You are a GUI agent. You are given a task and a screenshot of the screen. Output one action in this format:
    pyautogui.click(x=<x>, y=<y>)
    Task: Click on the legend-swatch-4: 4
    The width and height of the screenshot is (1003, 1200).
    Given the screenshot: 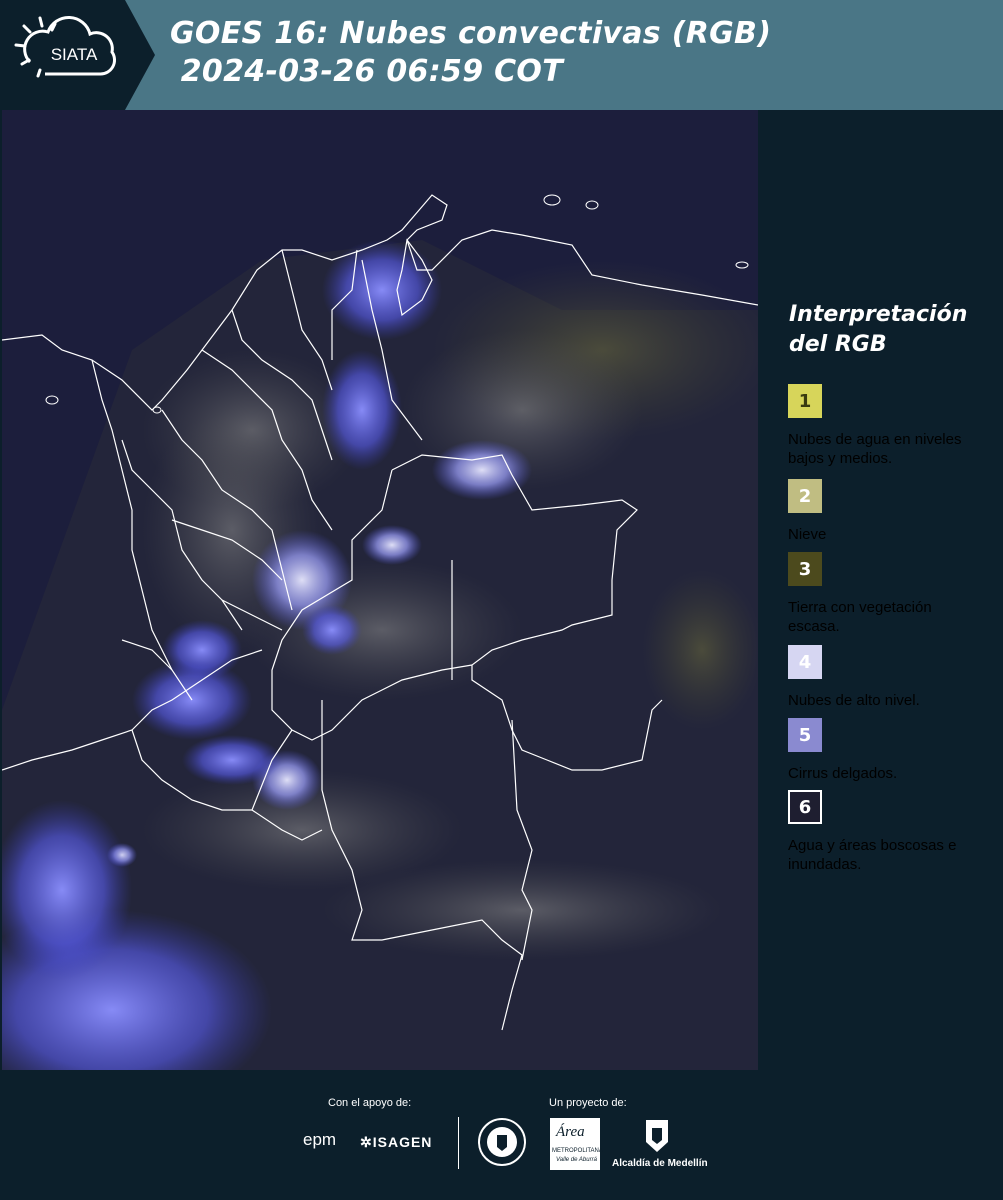 What is the action you would take?
    pyautogui.click(x=805, y=662)
    